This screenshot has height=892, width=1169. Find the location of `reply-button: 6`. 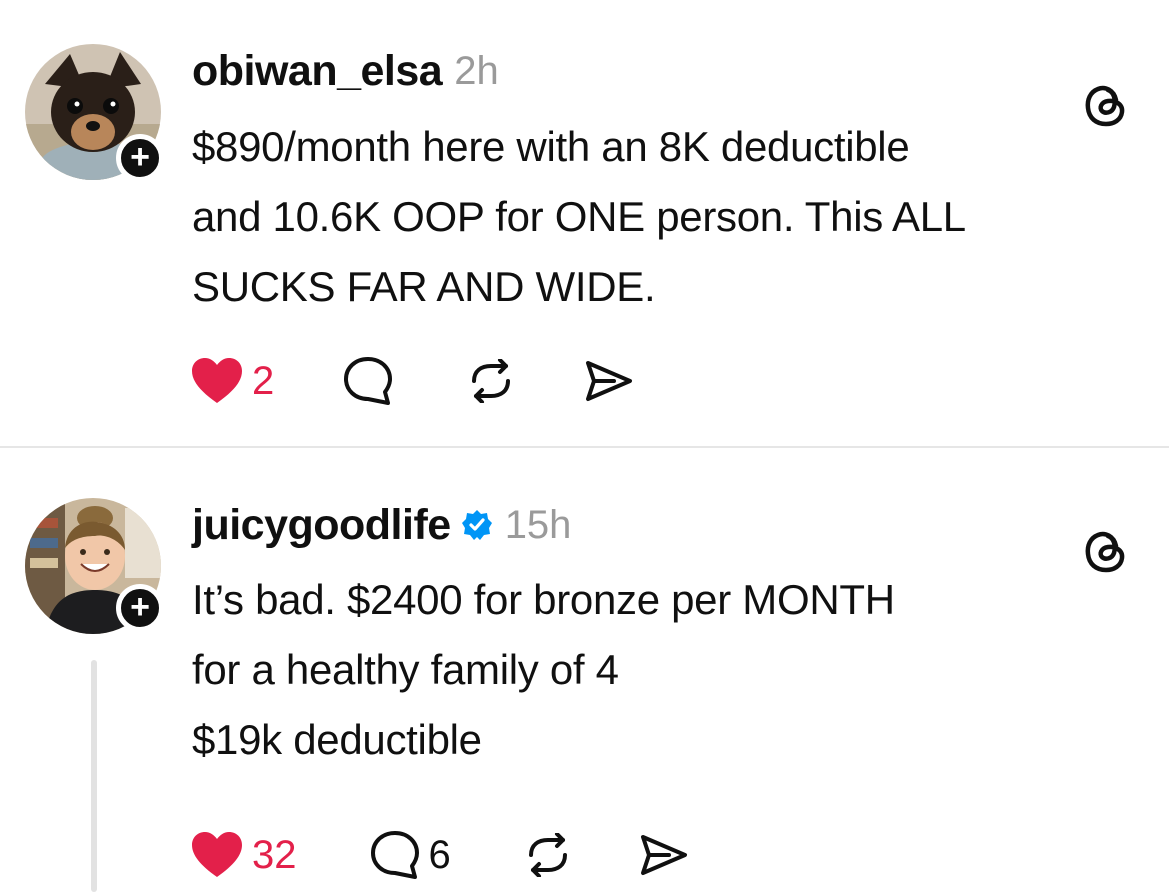

reply-button: 6 is located at coordinates (410, 855).